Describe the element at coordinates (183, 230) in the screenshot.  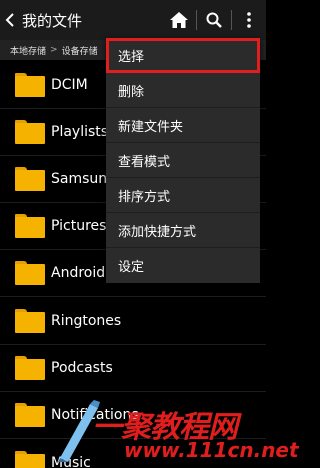
I see `menu-item-add-shortcut: 添加快捷方式` at that location.